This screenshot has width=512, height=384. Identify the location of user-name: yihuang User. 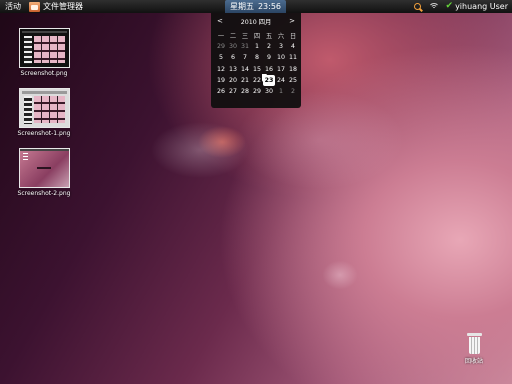
(481, 6).